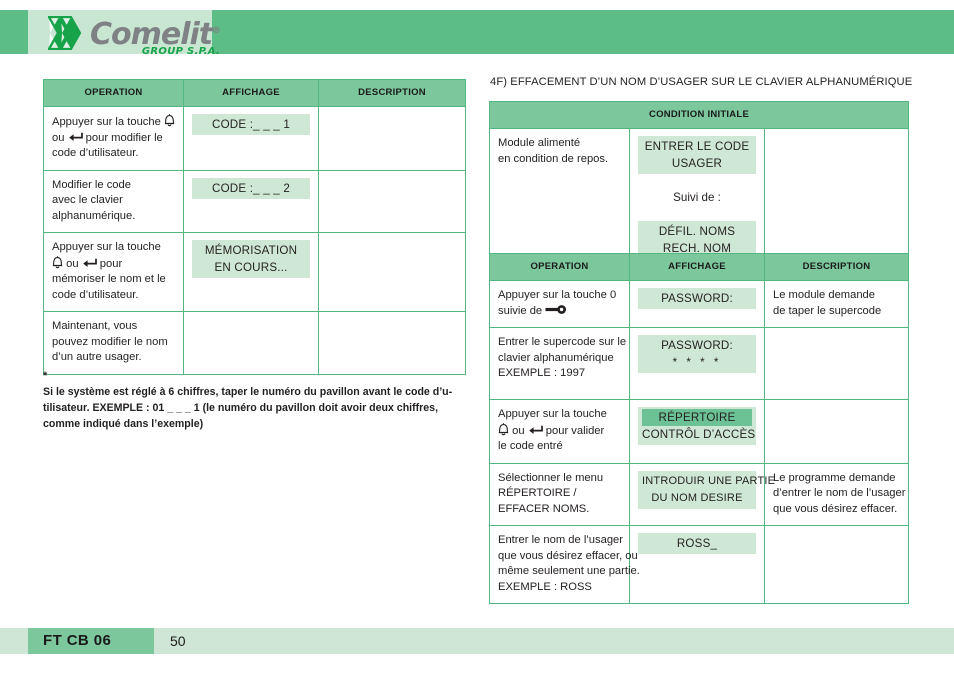  What do you see at coordinates (530, 446) in the screenshot?
I see `operation-line: le code entré` at bounding box center [530, 446].